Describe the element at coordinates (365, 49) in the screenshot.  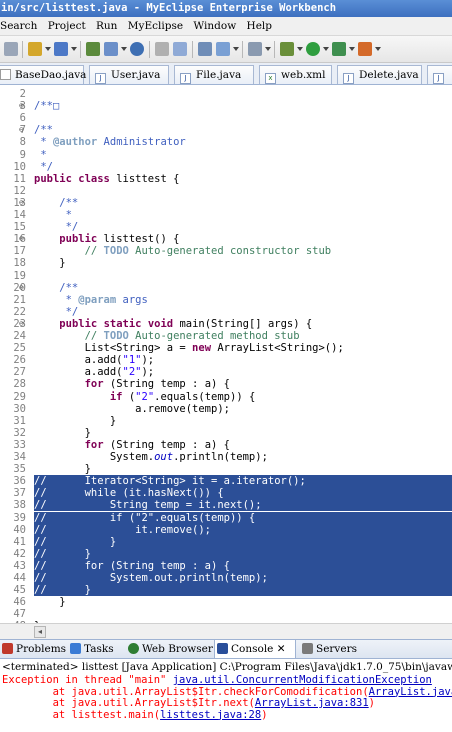
I see `external-tools-icon` at that location.